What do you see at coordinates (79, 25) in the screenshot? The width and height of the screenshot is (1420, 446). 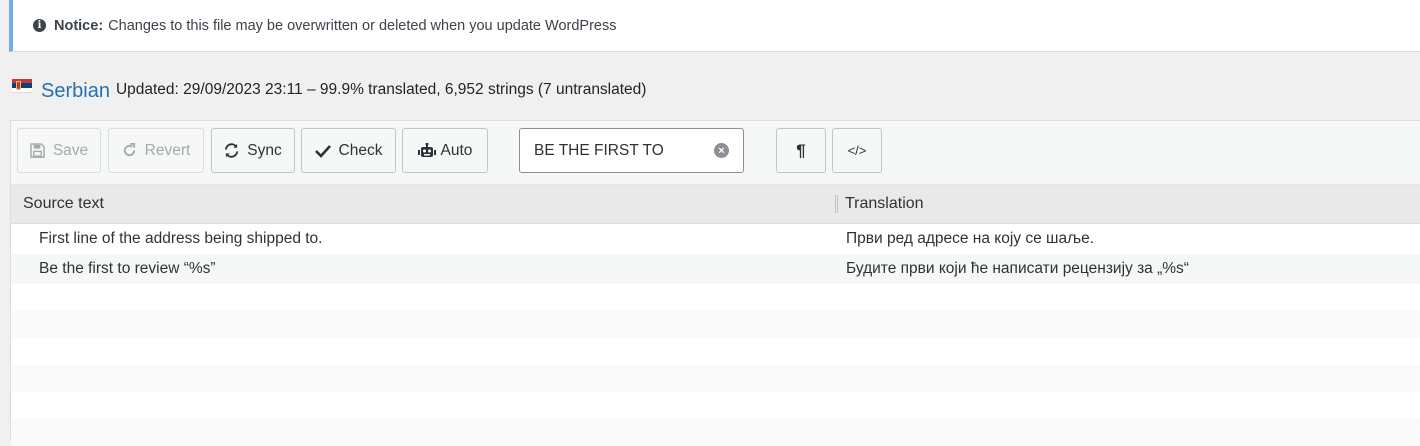 I see `notice-label: Notice:` at bounding box center [79, 25].